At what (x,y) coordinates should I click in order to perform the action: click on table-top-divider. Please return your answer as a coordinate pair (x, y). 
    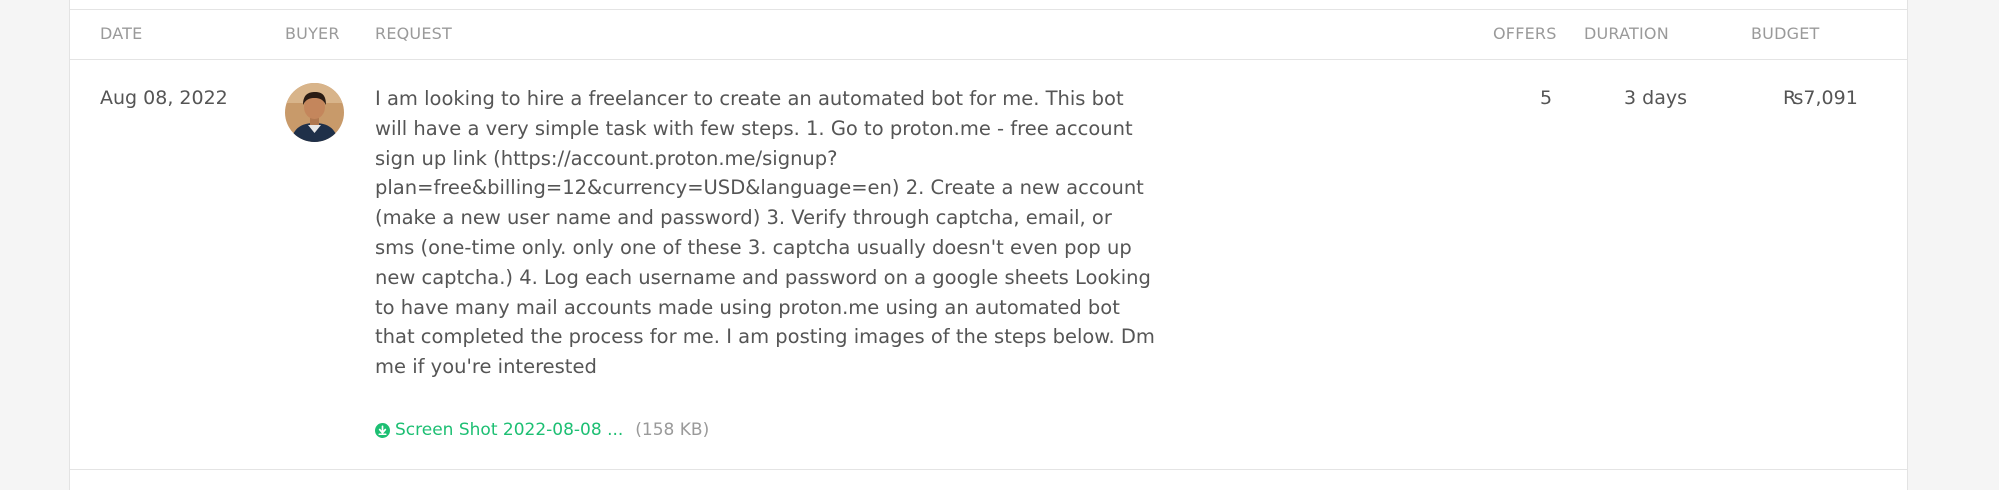
    Looking at the image, I should click on (988, 9).